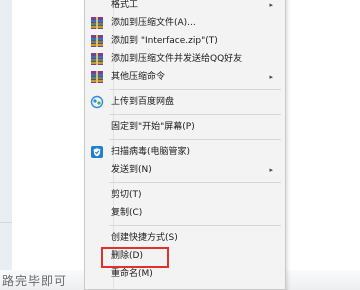  What do you see at coordinates (185, 195) in the screenshot?
I see `menu-item-cut: 剪切(T)` at bounding box center [185, 195].